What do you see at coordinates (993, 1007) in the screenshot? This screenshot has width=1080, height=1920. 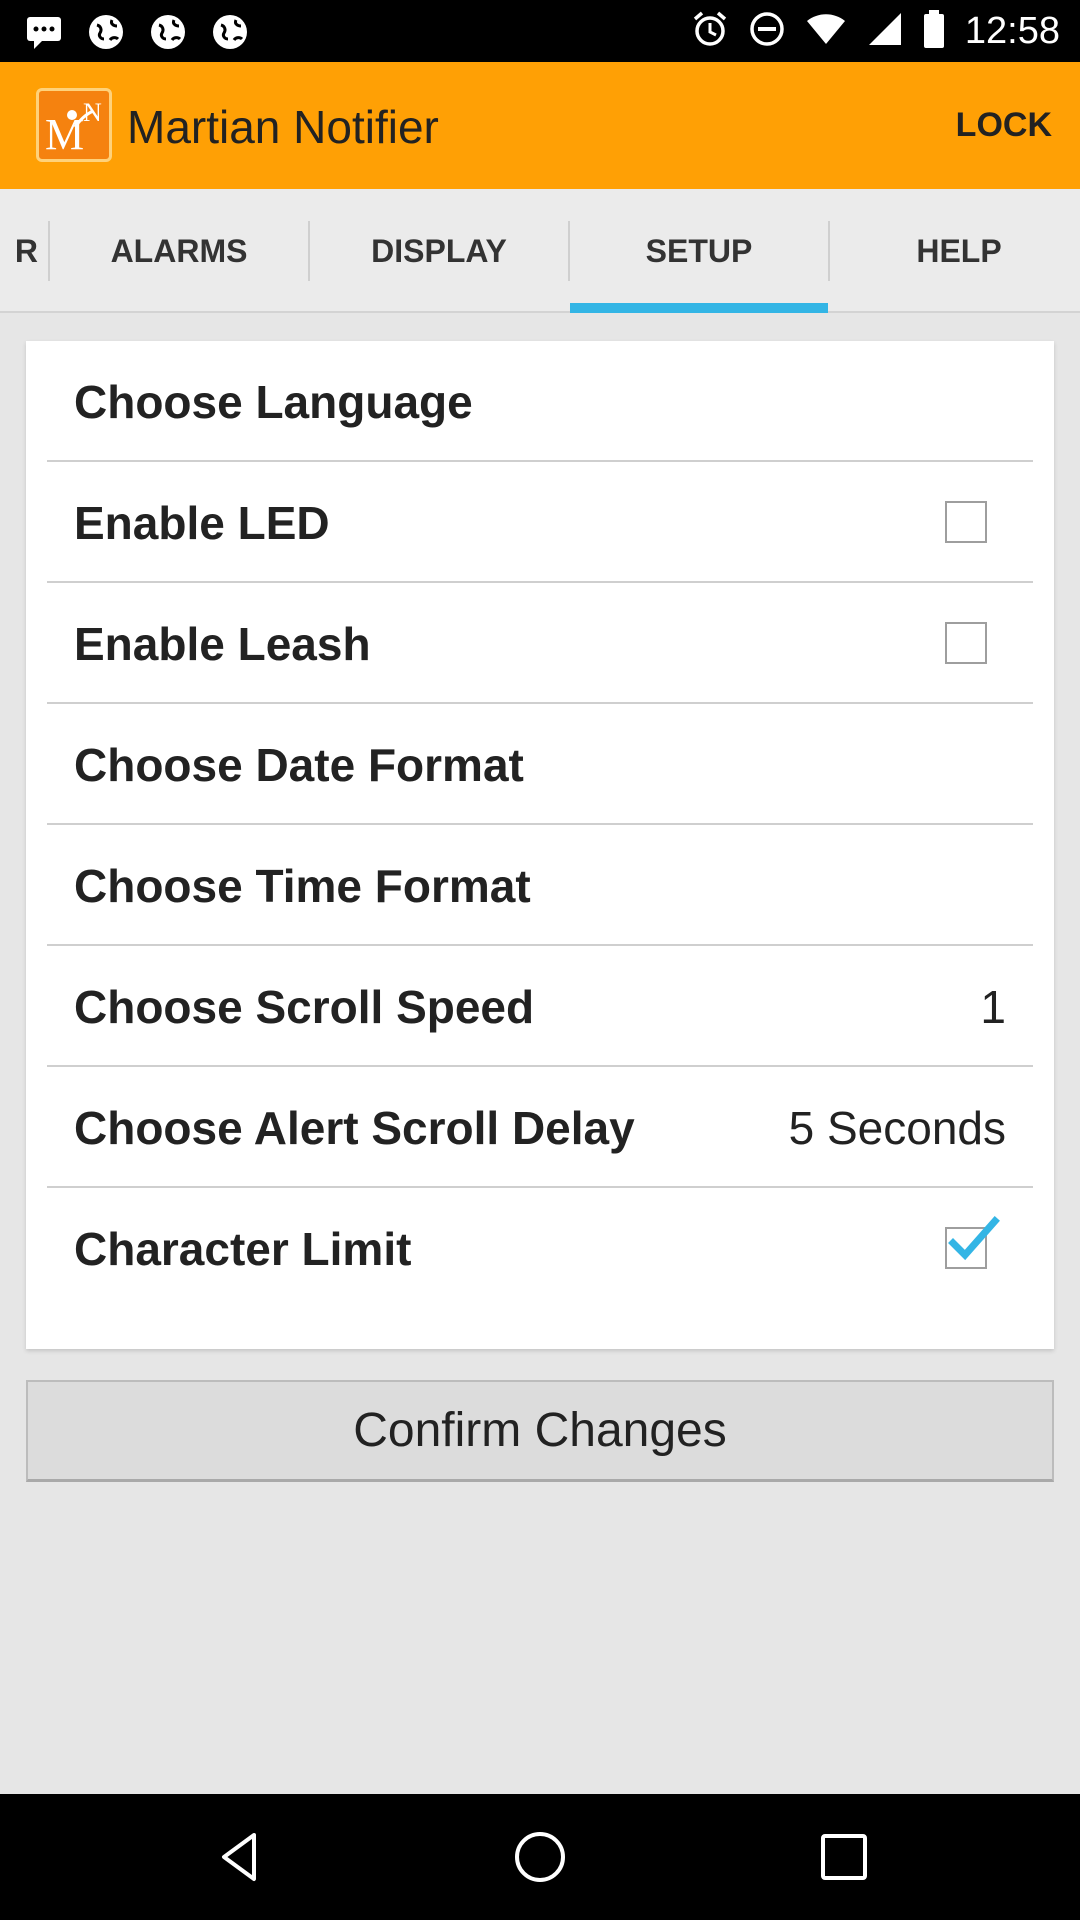 I see `scroll-speed-value: 1` at bounding box center [993, 1007].